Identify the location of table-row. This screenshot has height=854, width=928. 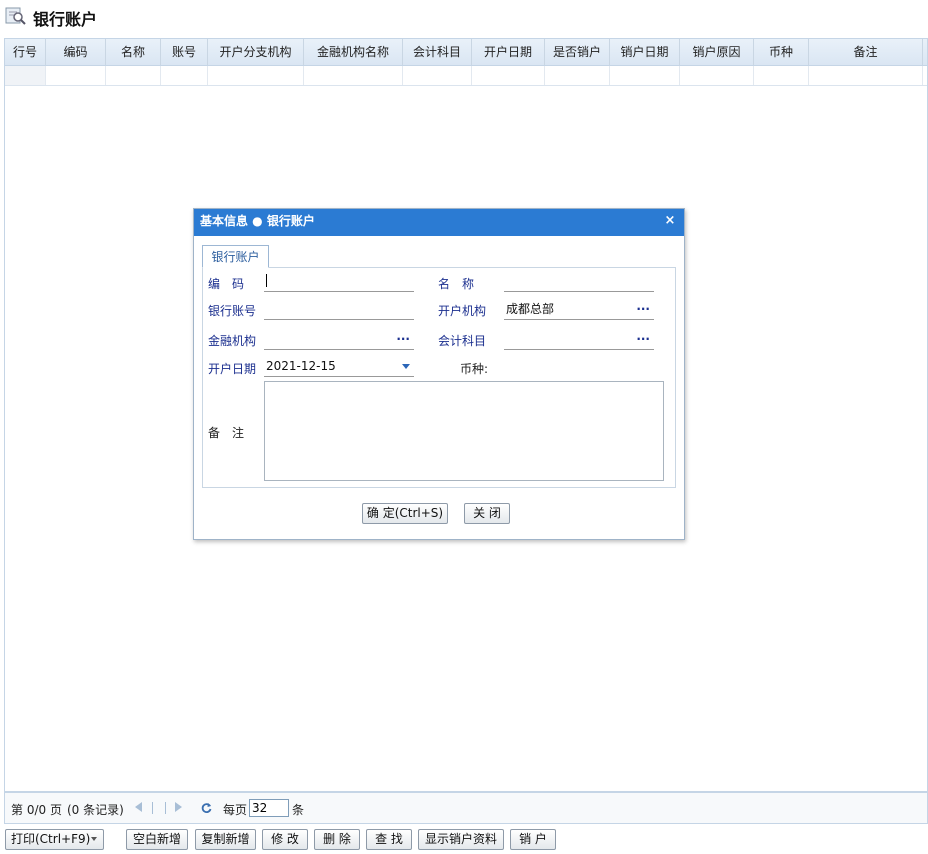
(466, 76).